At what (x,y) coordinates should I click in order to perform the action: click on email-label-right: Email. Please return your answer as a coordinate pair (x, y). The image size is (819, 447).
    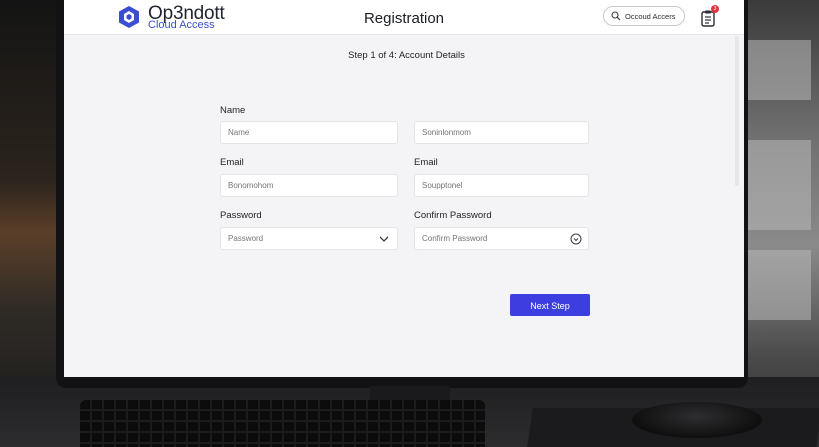
    Looking at the image, I should click on (426, 162).